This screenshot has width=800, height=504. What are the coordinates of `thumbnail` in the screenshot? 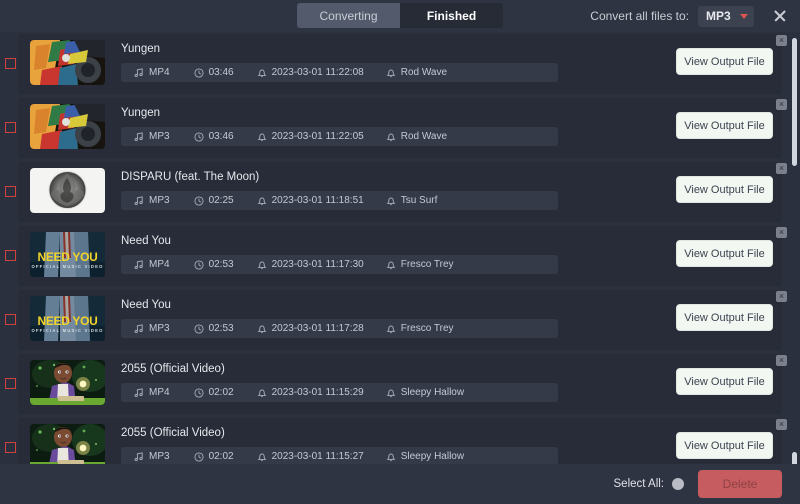 It's located at (67, 62).